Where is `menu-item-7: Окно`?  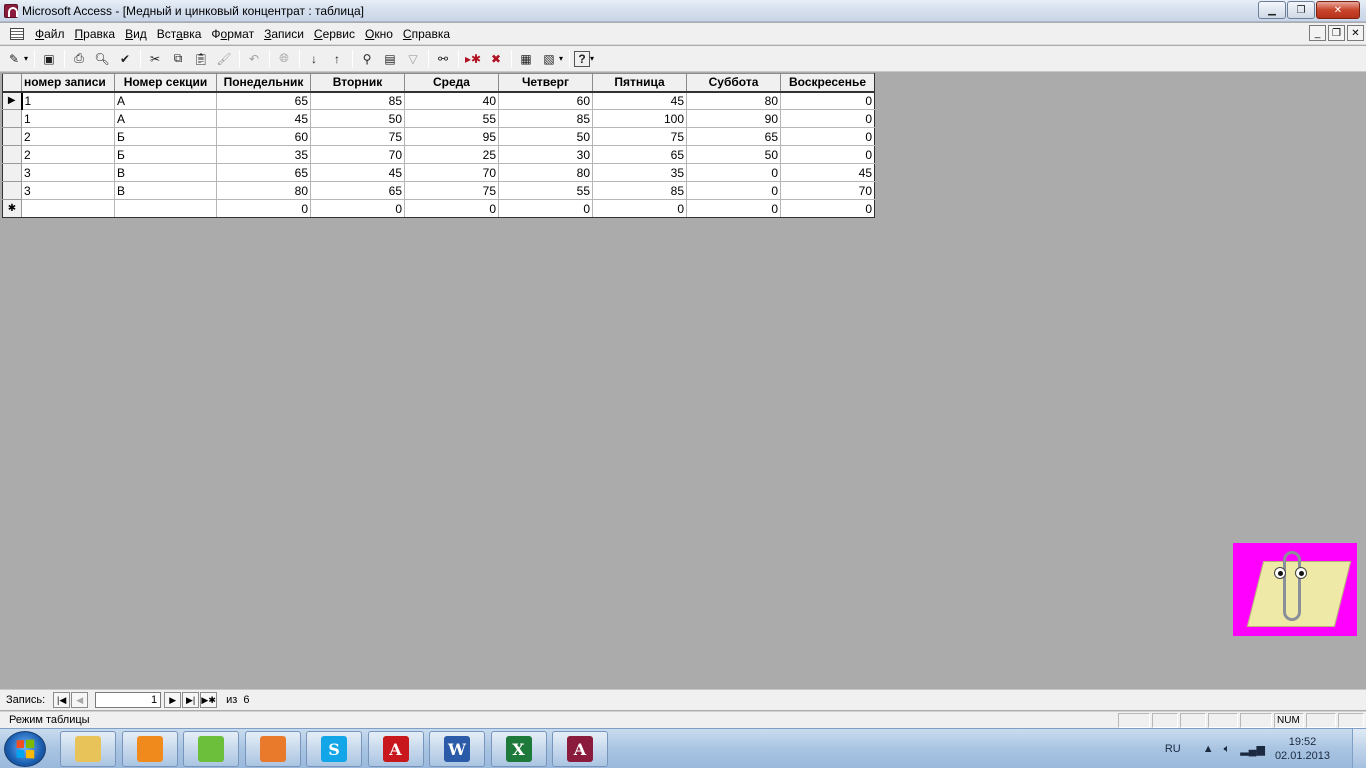
menu-item-7: Окно is located at coordinates (379, 34).